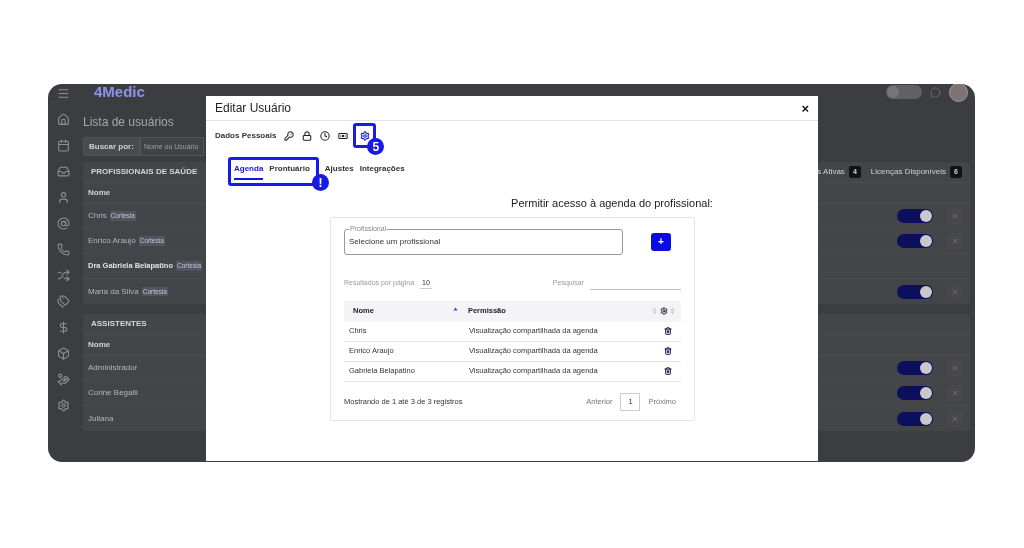 This screenshot has width=1024, height=548. I want to click on clock-icon, so click(325, 135).